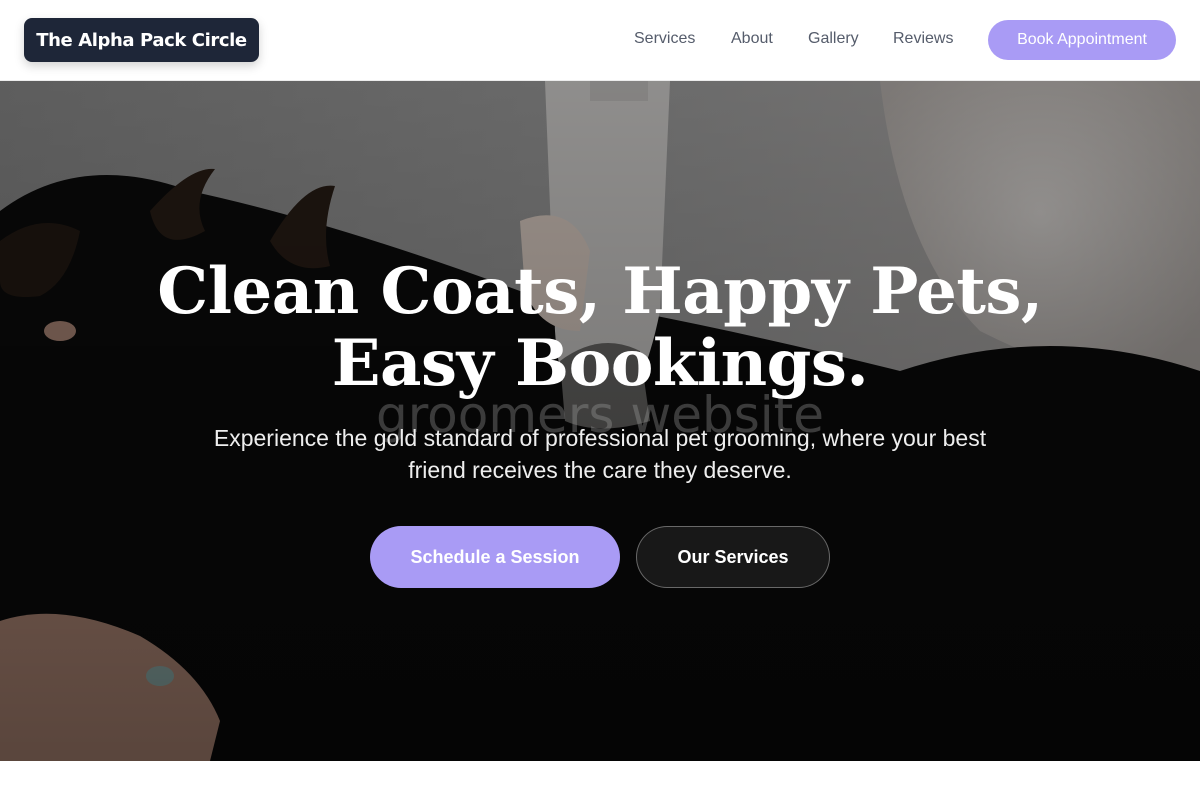  I want to click on book-appointment-button: Book Appointment, so click(1082, 40).